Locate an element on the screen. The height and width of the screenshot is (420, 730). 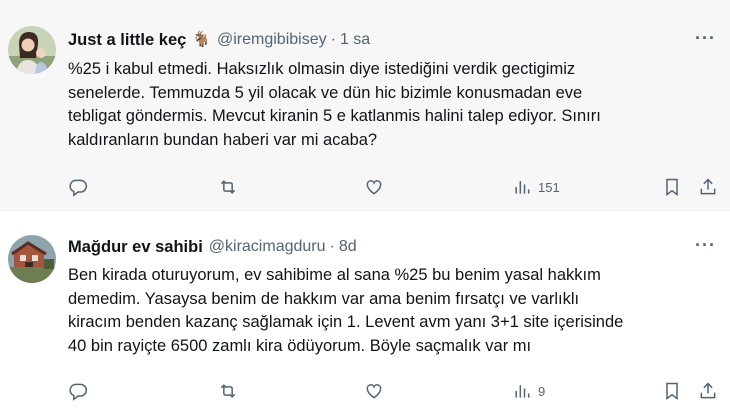
views-count: 9 is located at coordinates (542, 391).